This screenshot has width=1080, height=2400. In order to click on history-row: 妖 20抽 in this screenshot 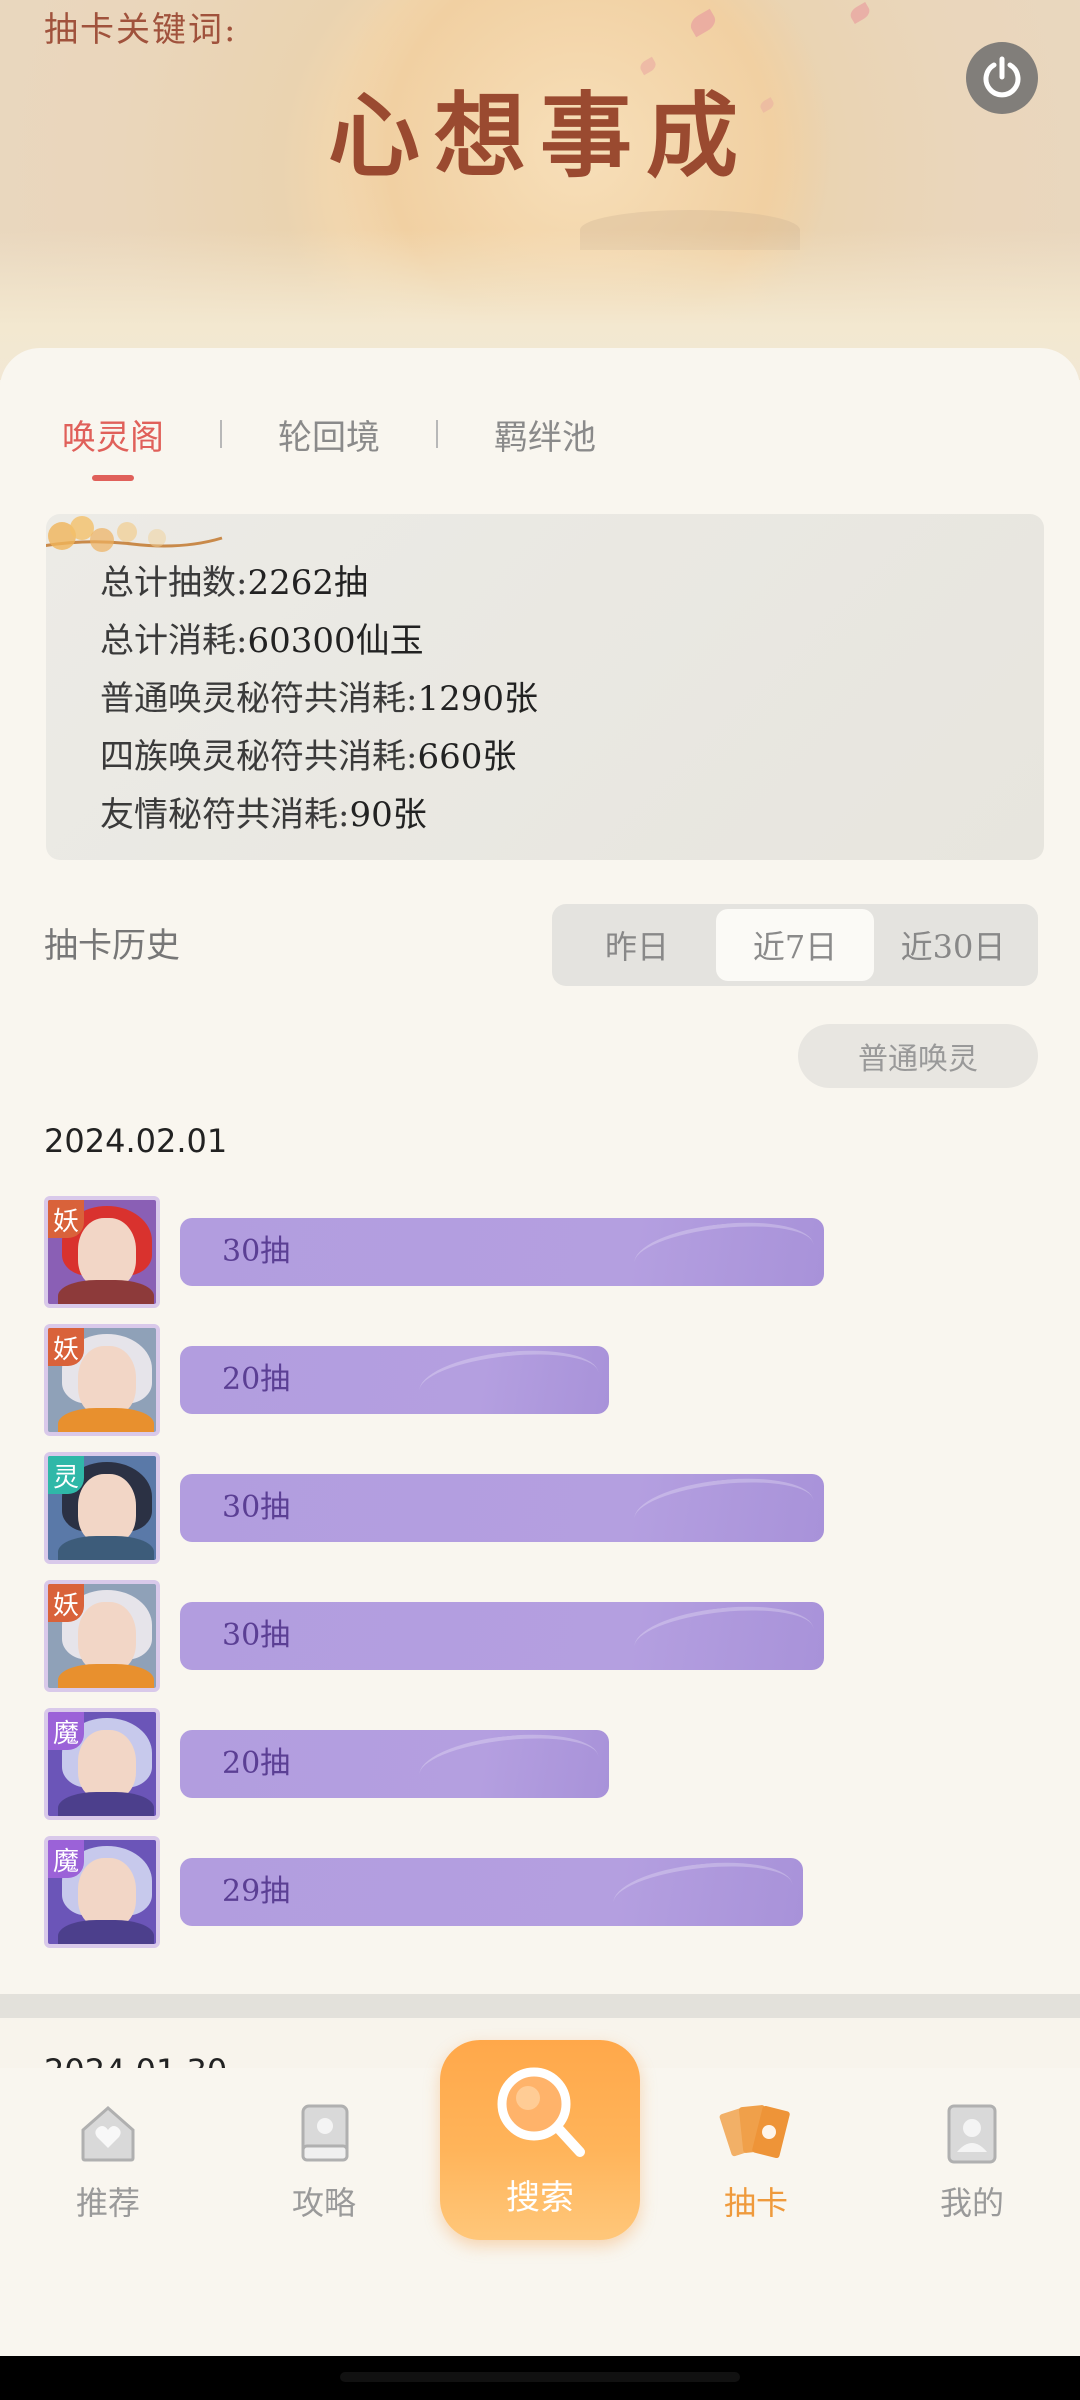, I will do `click(544, 1380)`.